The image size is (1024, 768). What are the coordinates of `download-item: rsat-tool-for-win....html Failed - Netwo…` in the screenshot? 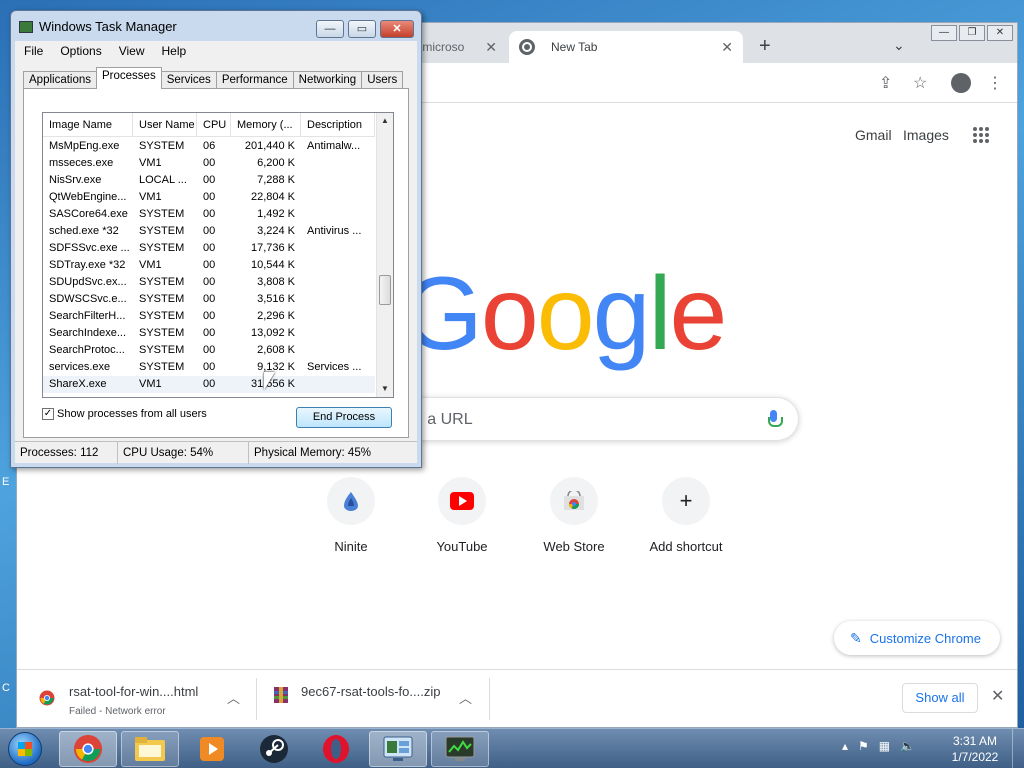 It's located at (144, 699).